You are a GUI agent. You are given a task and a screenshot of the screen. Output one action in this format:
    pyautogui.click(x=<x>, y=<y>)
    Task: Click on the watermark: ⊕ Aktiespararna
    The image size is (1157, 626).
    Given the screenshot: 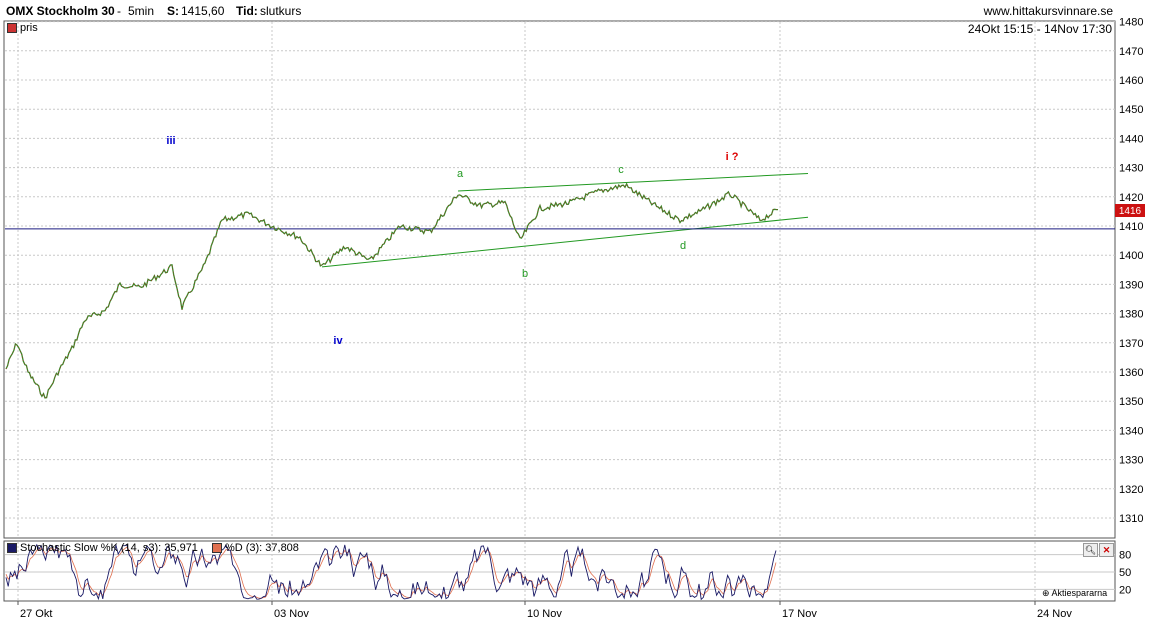 What is the action you would take?
    pyautogui.click(x=1075, y=593)
    